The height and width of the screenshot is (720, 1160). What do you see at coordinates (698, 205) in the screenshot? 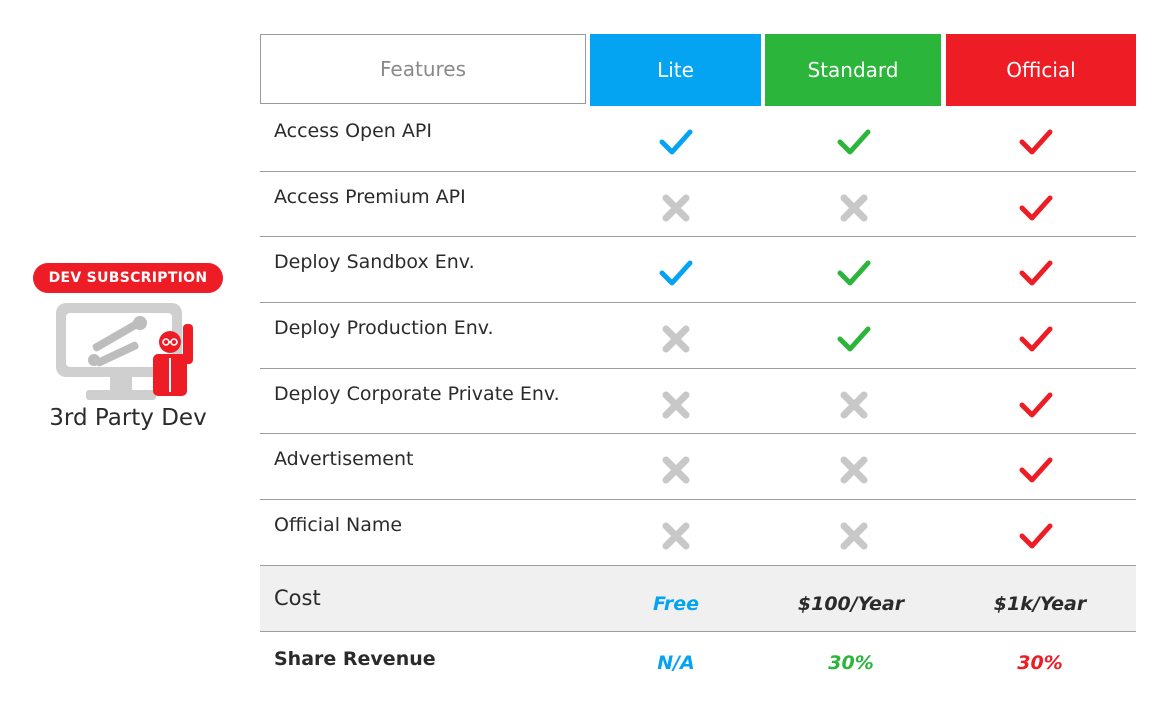
I see `table-row: Access Premium API` at bounding box center [698, 205].